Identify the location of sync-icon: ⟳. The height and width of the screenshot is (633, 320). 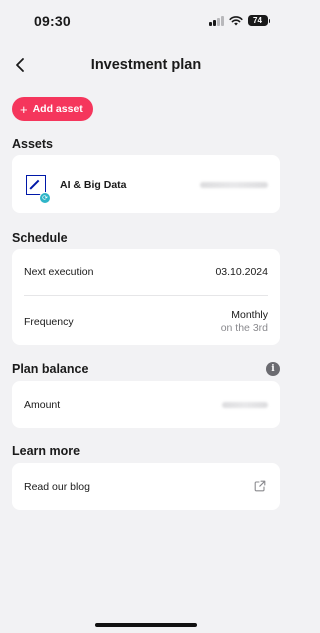
(45, 198).